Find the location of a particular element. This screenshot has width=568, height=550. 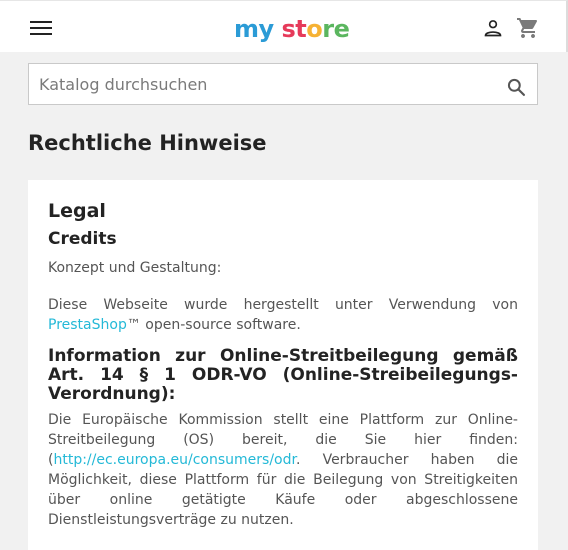

concept-text: Konzept und Gestaltung: is located at coordinates (135, 268).